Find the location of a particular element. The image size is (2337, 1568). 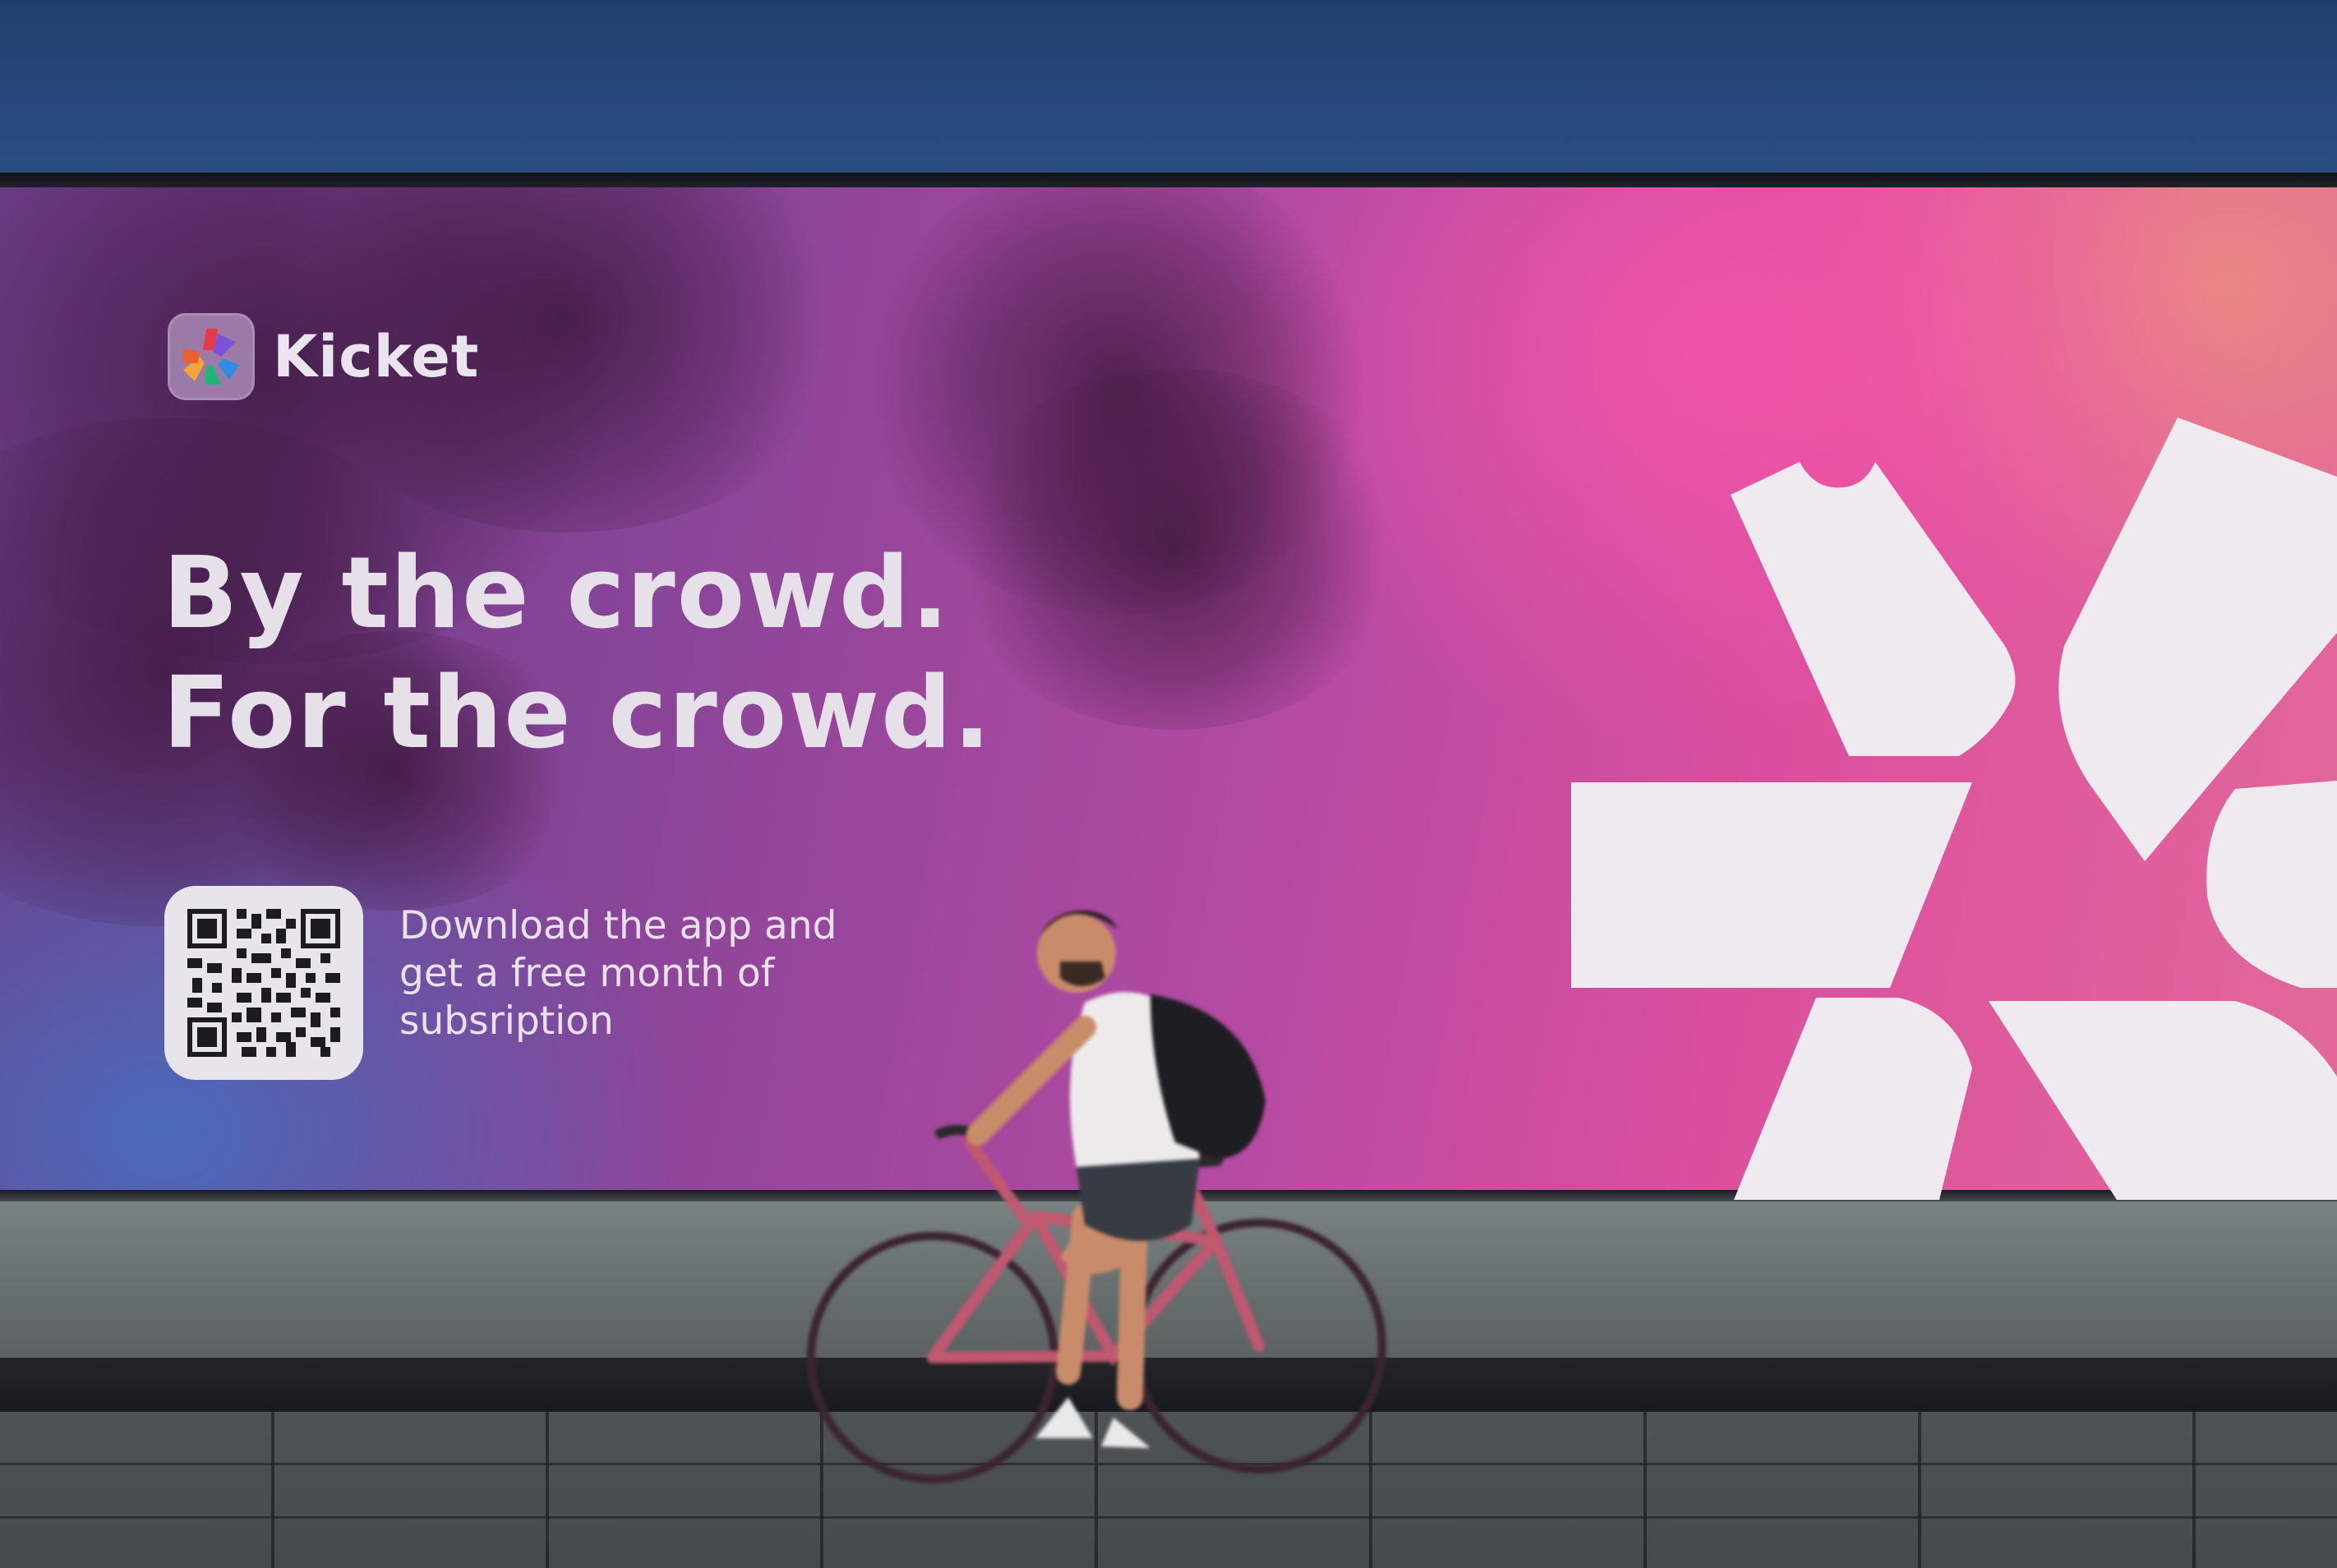

headline: By the crowd. For the crowd. is located at coordinates (578, 654).